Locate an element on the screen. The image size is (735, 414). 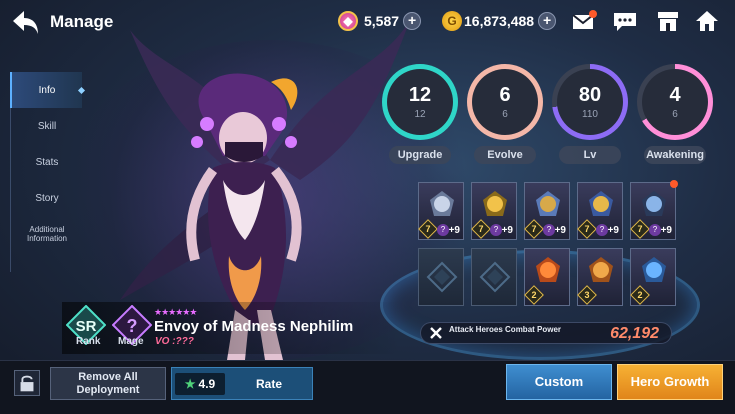
equipment-slot: 3 is located at coordinates (600, 277).